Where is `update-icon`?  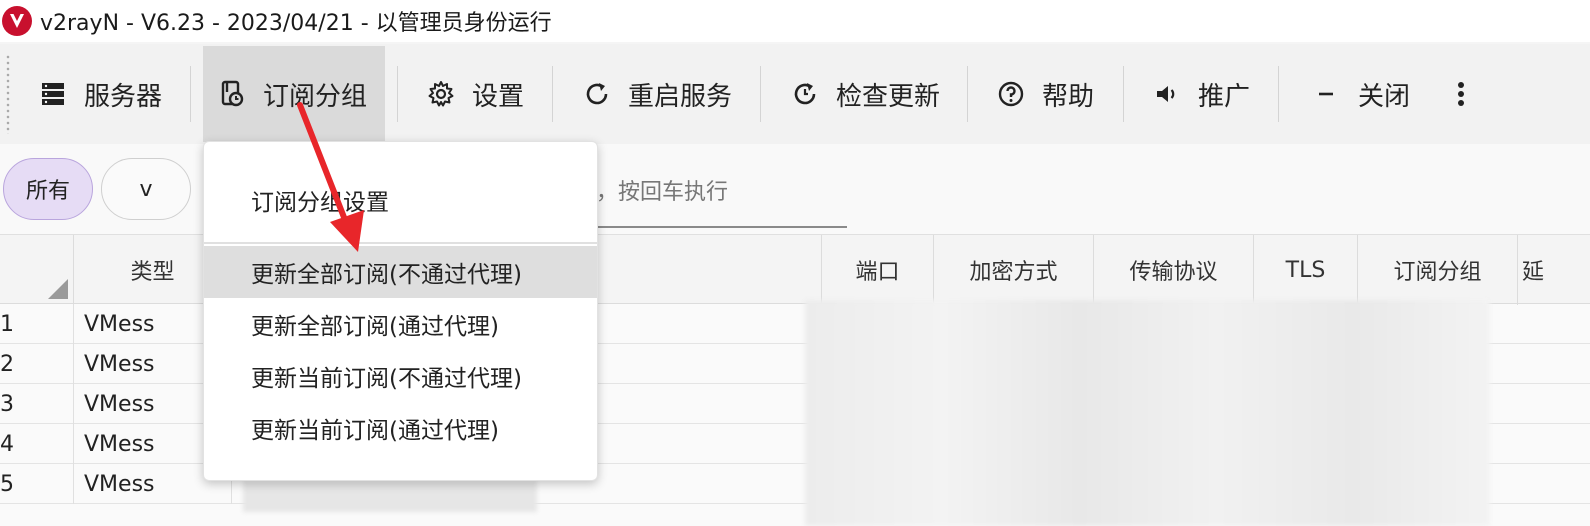 update-icon is located at coordinates (805, 94).